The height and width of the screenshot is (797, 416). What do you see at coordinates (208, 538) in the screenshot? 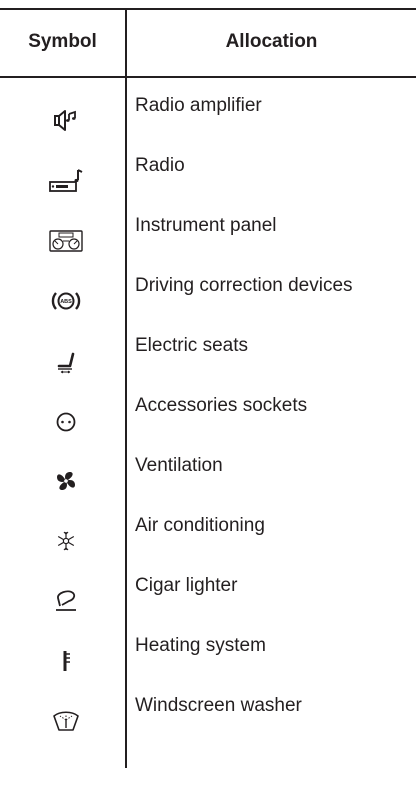
I see `table-row: Air conditioning` at bounding box center [208, 538].